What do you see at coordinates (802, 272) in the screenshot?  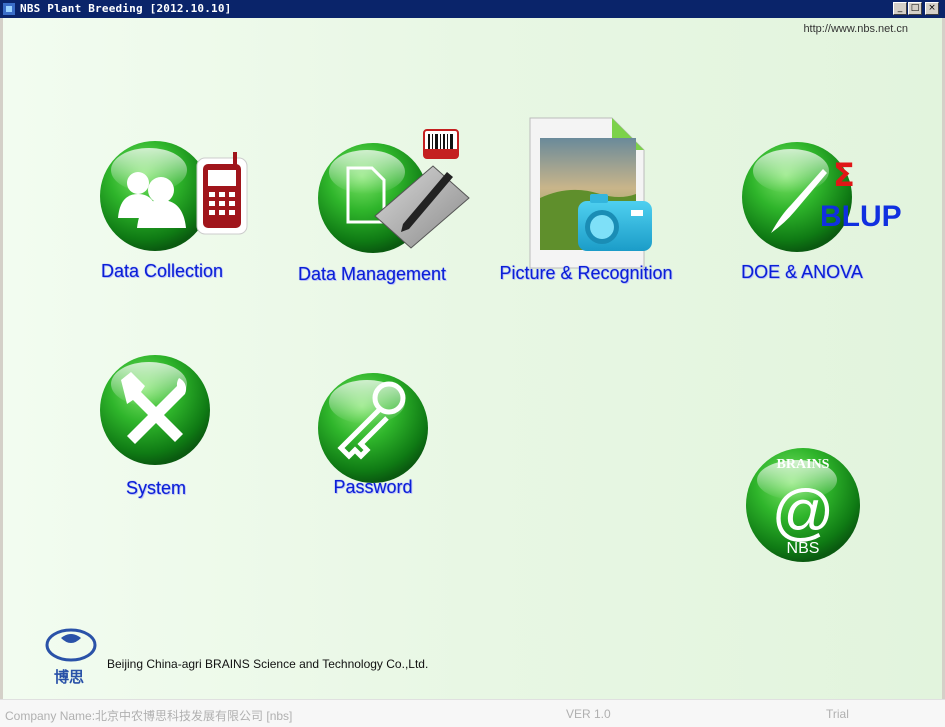 I see `doe-anova-label: DOE & ANOVA` at bounding box center [802, 272].